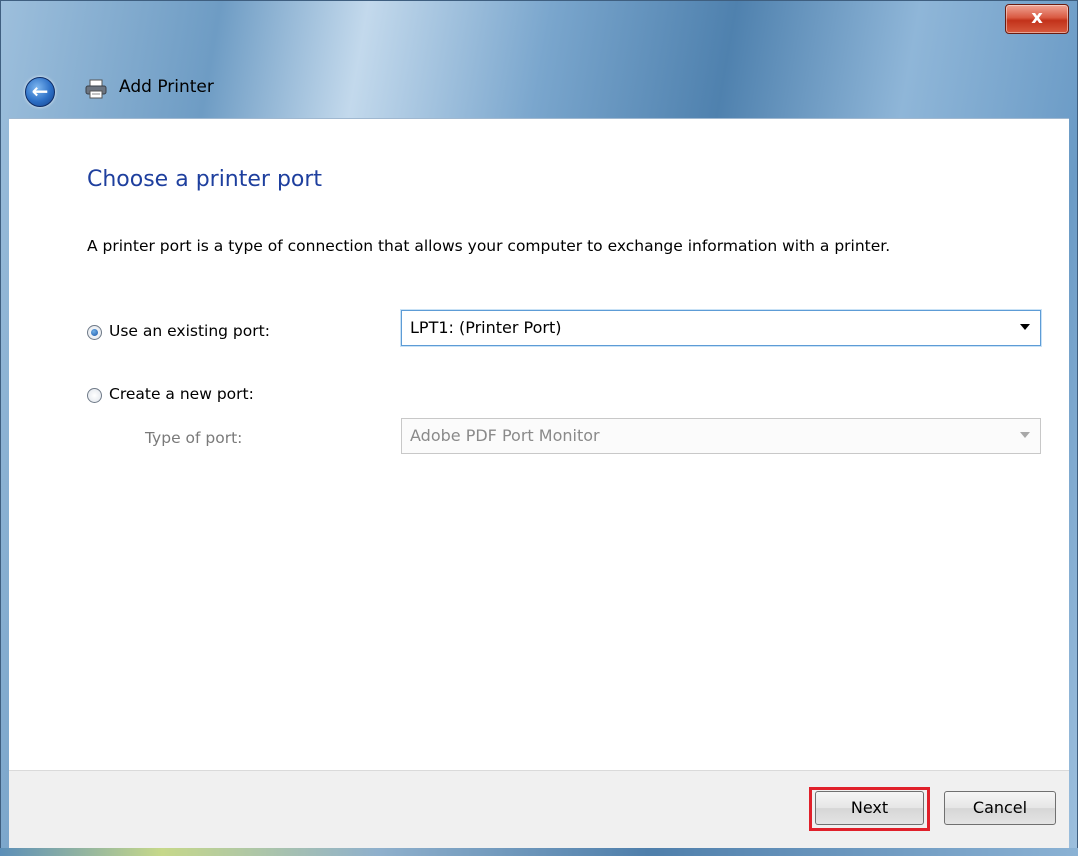 This screenshot has height=856, width=1078. I want to click on close-icon: x, so click(1037, 17).